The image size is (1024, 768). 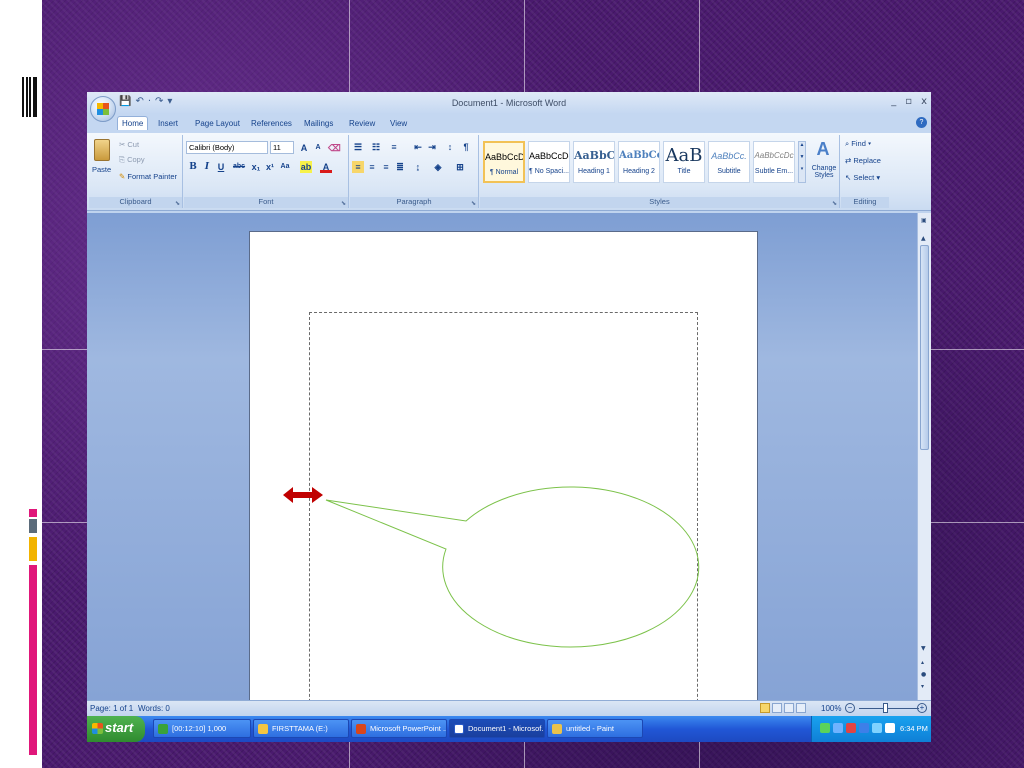 I want to click on tray-network-icon, so click(x=825, y=728).